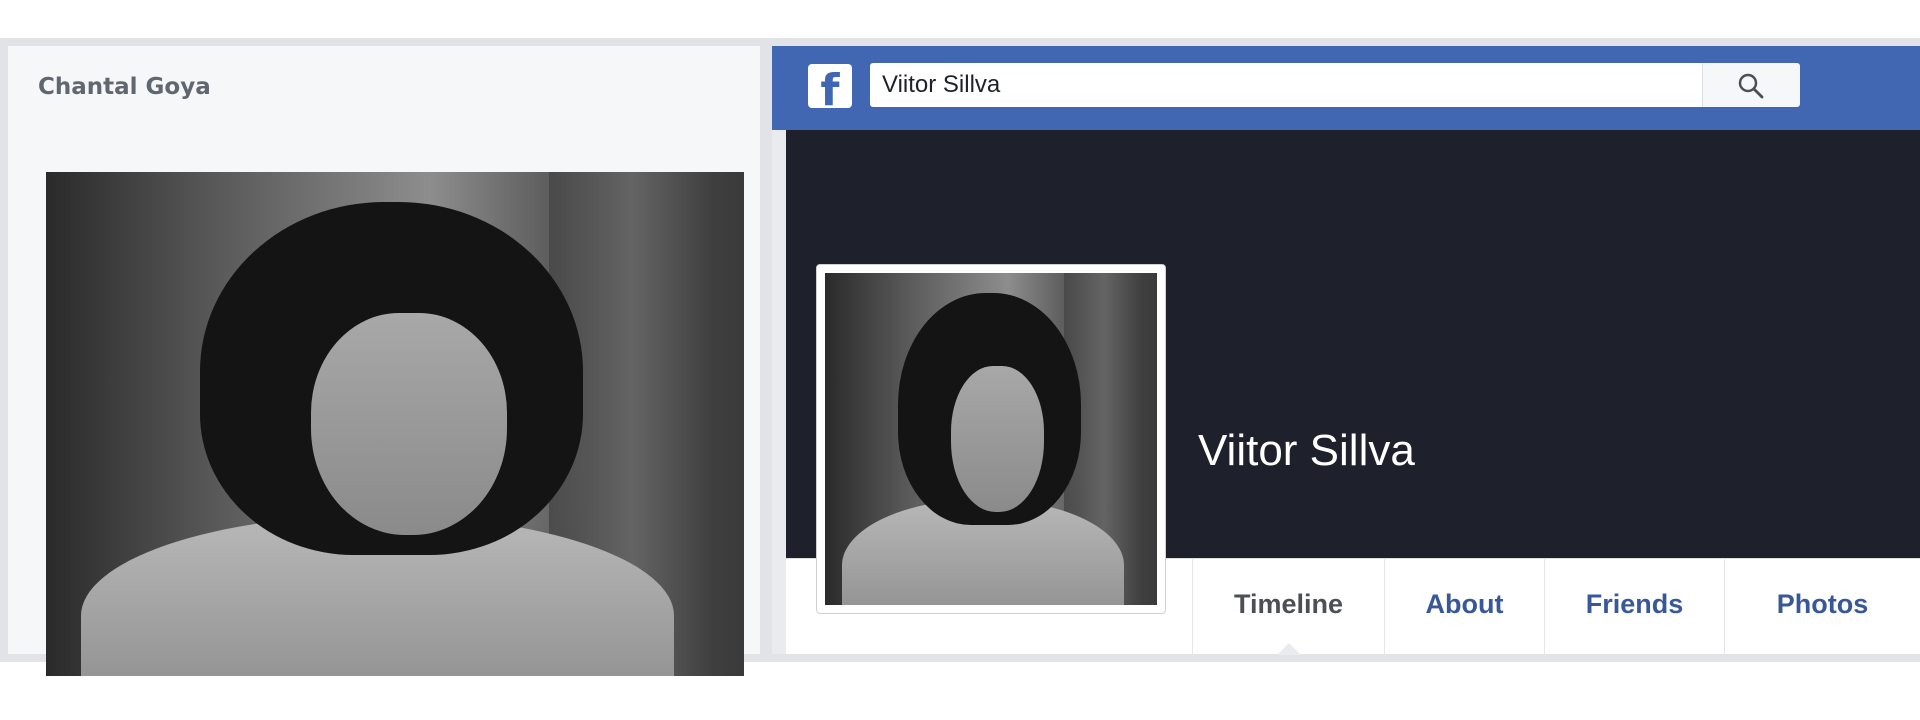  I want to click on tab-friends: Friends, so click(1634, 607).